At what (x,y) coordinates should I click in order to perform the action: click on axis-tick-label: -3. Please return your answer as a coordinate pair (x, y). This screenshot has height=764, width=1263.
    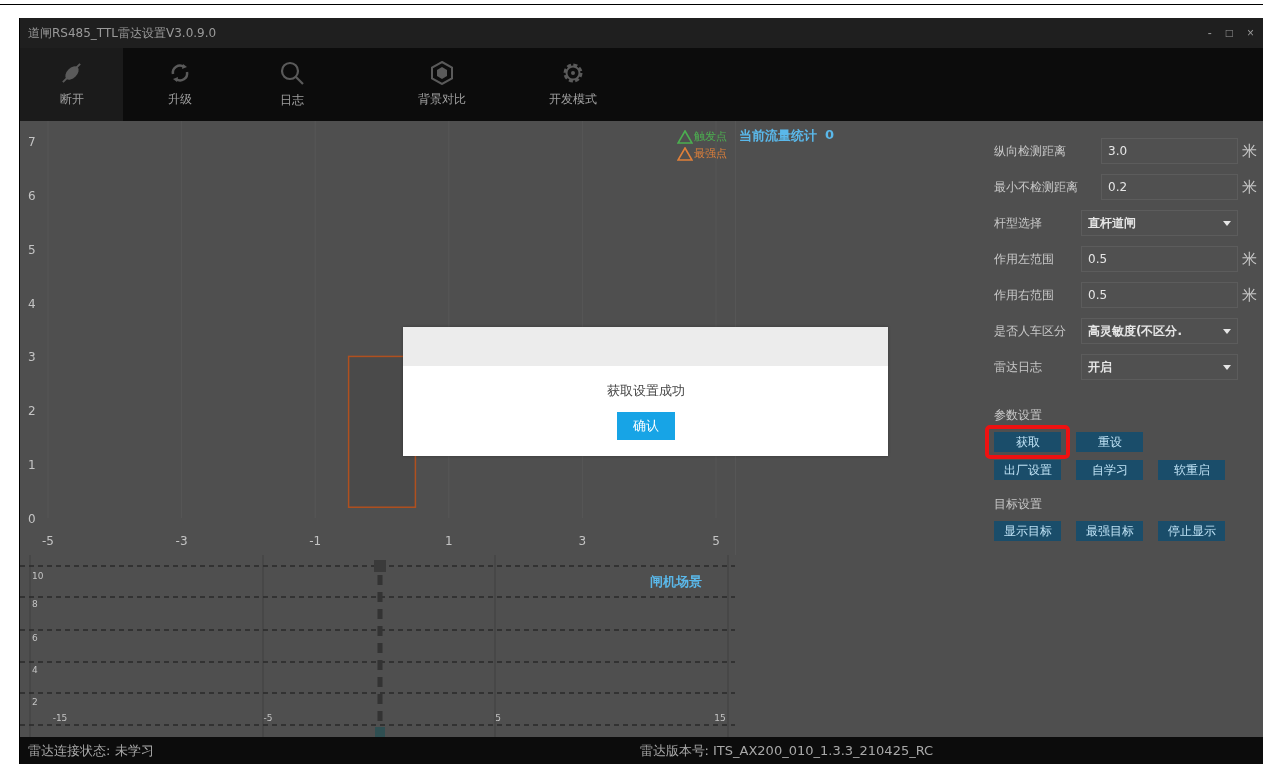
    Looking at the image, I should click on (181, 541).